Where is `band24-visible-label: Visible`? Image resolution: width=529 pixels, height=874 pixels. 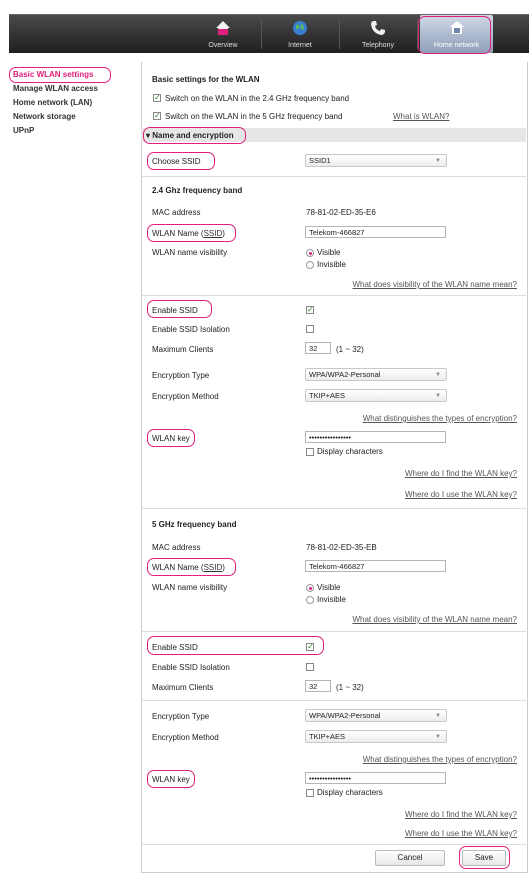
band24-visible-label: Visible is located at coordinates (329, 252).